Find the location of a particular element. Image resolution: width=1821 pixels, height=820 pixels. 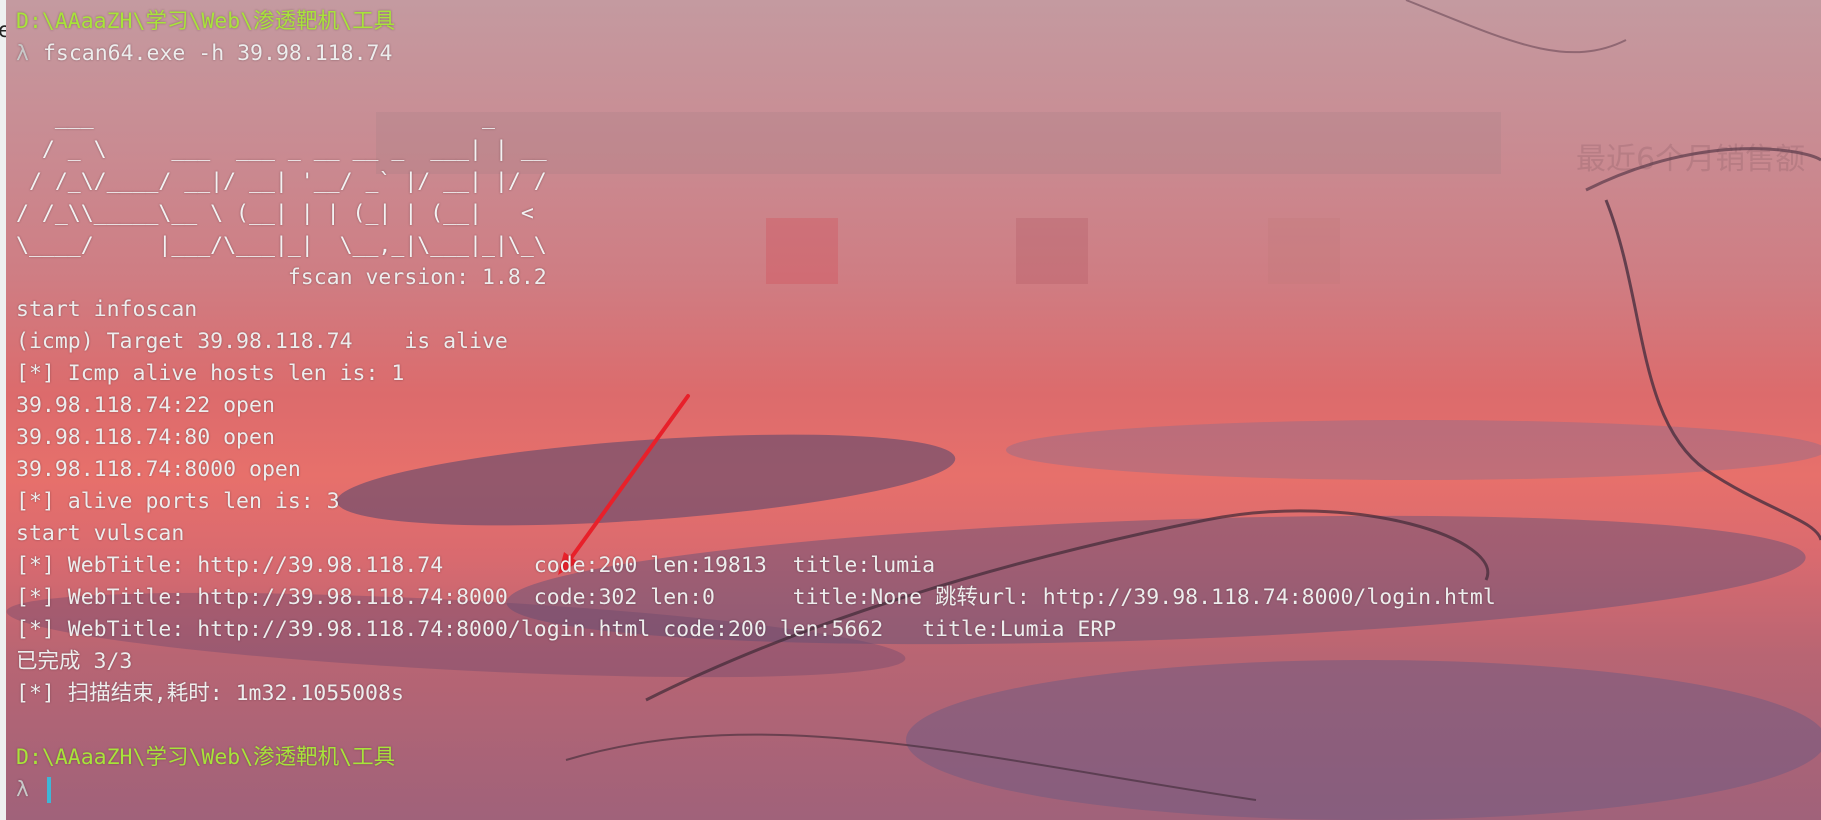

command-text: fscan64.exe -h 39.98.118.74 is located at coordinates (217, 53).